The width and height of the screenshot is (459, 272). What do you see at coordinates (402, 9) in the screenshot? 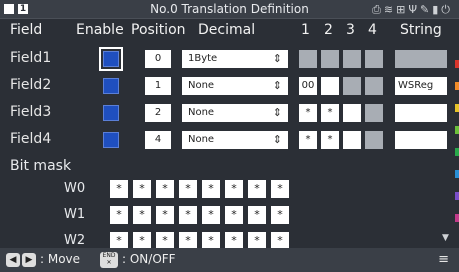
I see `network-icon: ⊞` at bounding box center [402, 9].